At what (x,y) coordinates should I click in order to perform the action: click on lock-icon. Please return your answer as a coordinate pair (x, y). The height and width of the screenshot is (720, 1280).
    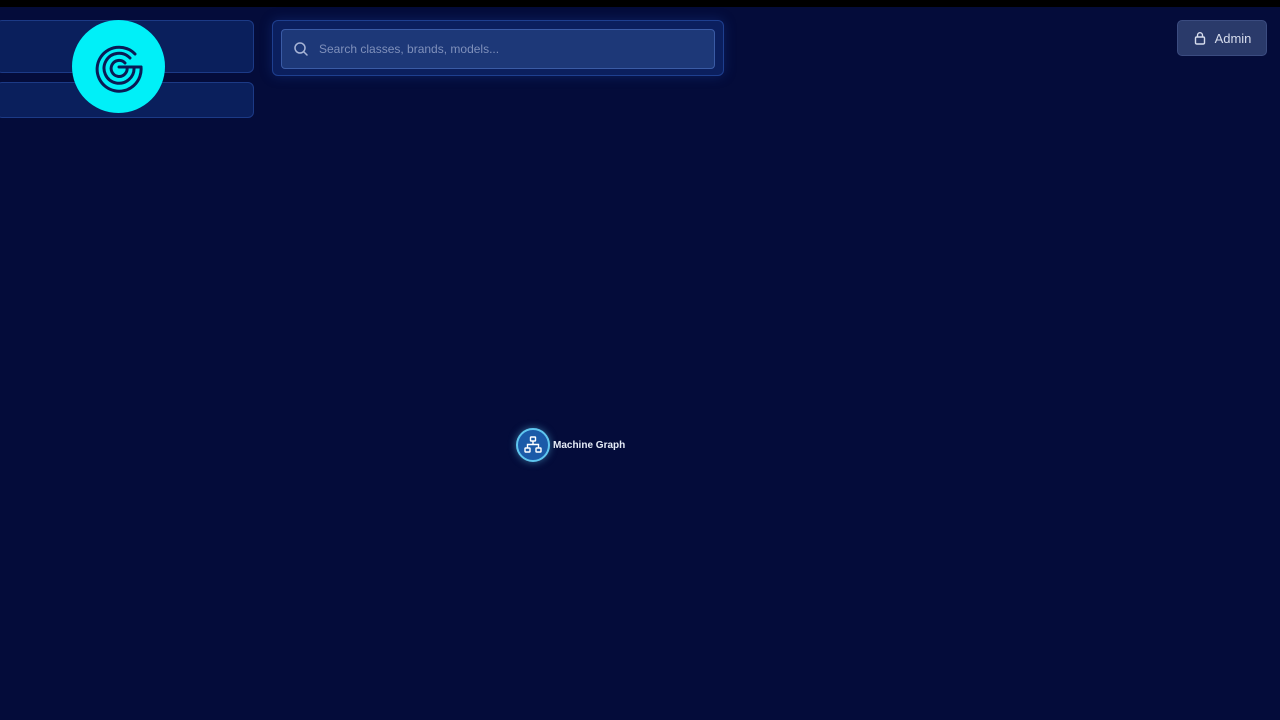
    Looking at the image, I should click on (1200, 38).